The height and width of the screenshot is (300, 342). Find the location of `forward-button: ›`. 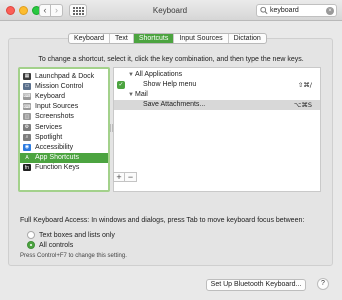

forward-button: › is located at coordinates (57, 10).